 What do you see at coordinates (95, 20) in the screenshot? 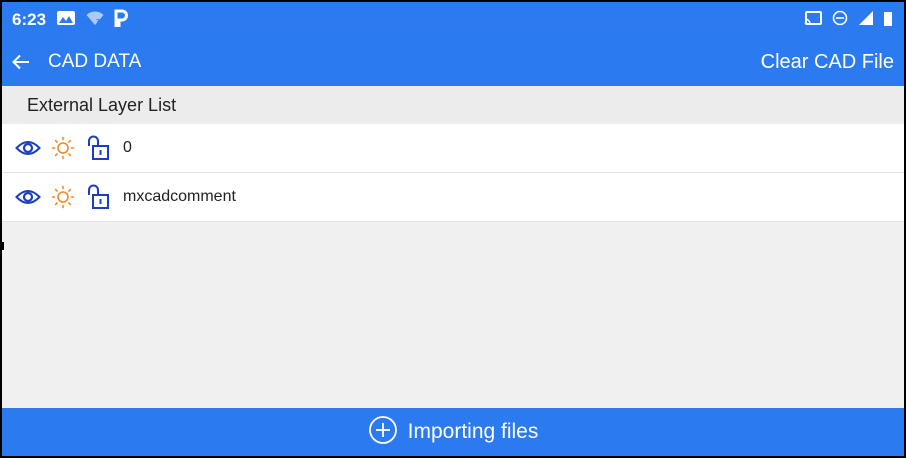
I see `wifi-icon: ?` at bounding box center [95, 20].